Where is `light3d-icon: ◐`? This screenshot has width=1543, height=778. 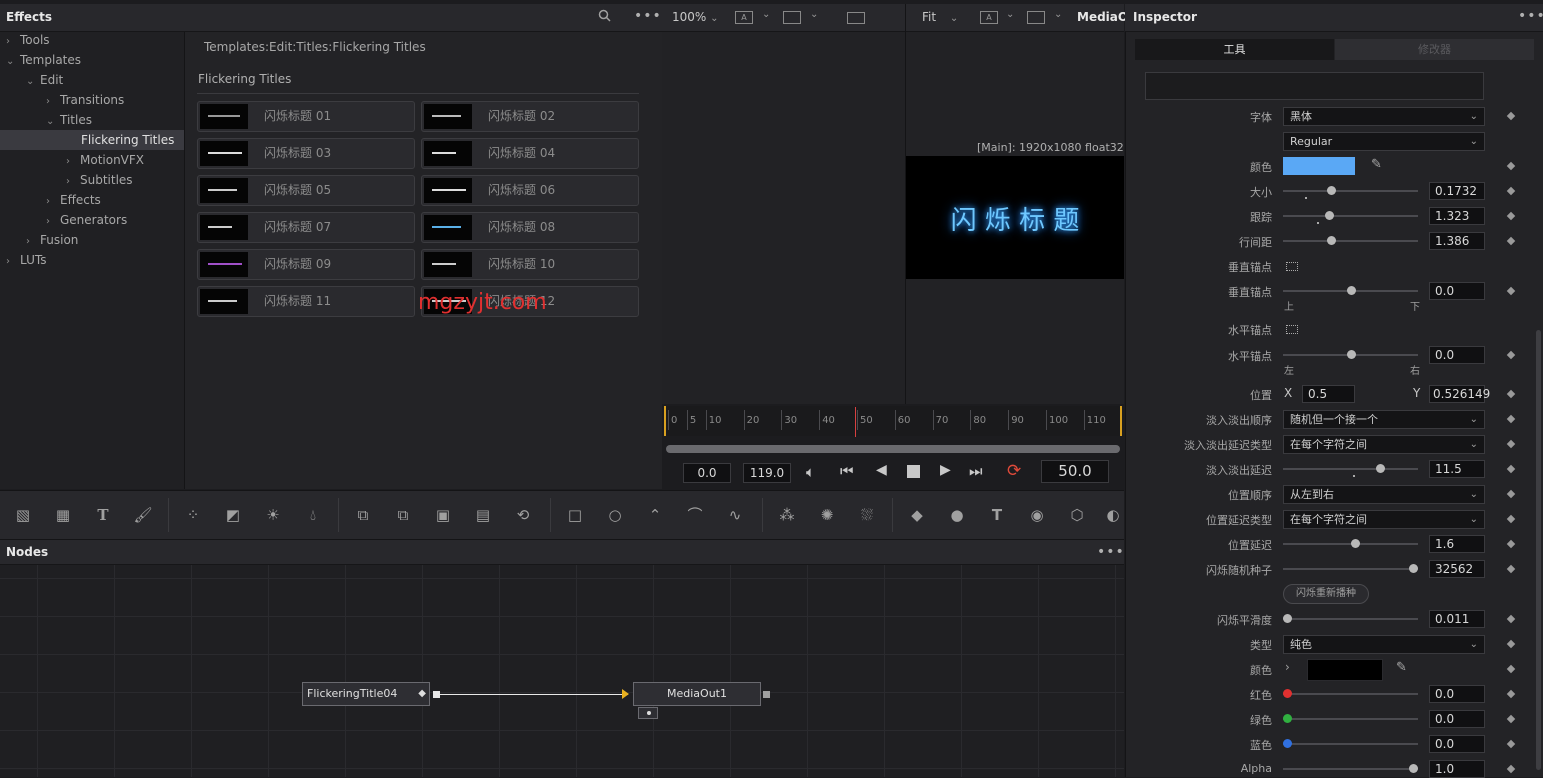 light3d-icon: ◐ is located at coordinates (1113, 515).